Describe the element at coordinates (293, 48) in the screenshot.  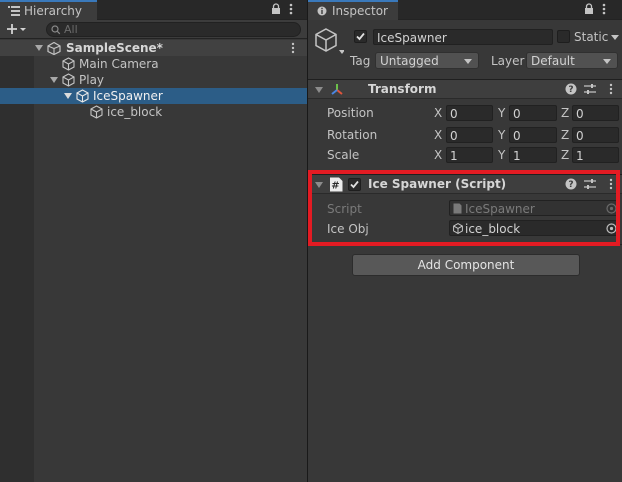
I see `scene-menu-icon` at that location.